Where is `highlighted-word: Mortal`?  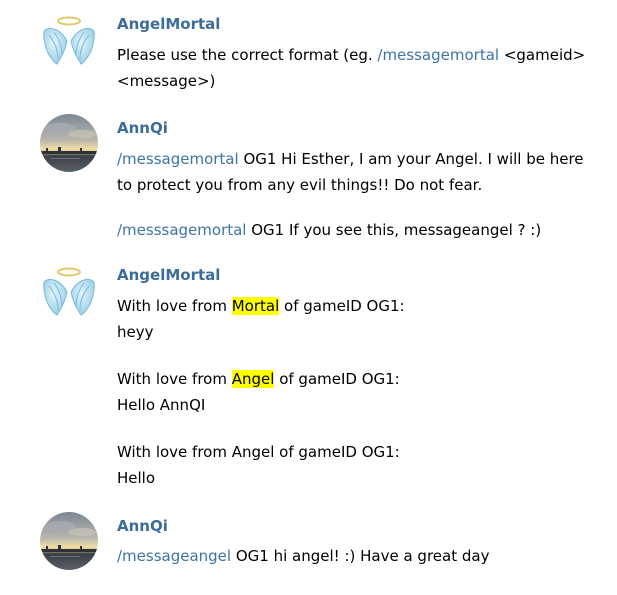
highlighted-word: Mortal is located at coordinates (255, 306).